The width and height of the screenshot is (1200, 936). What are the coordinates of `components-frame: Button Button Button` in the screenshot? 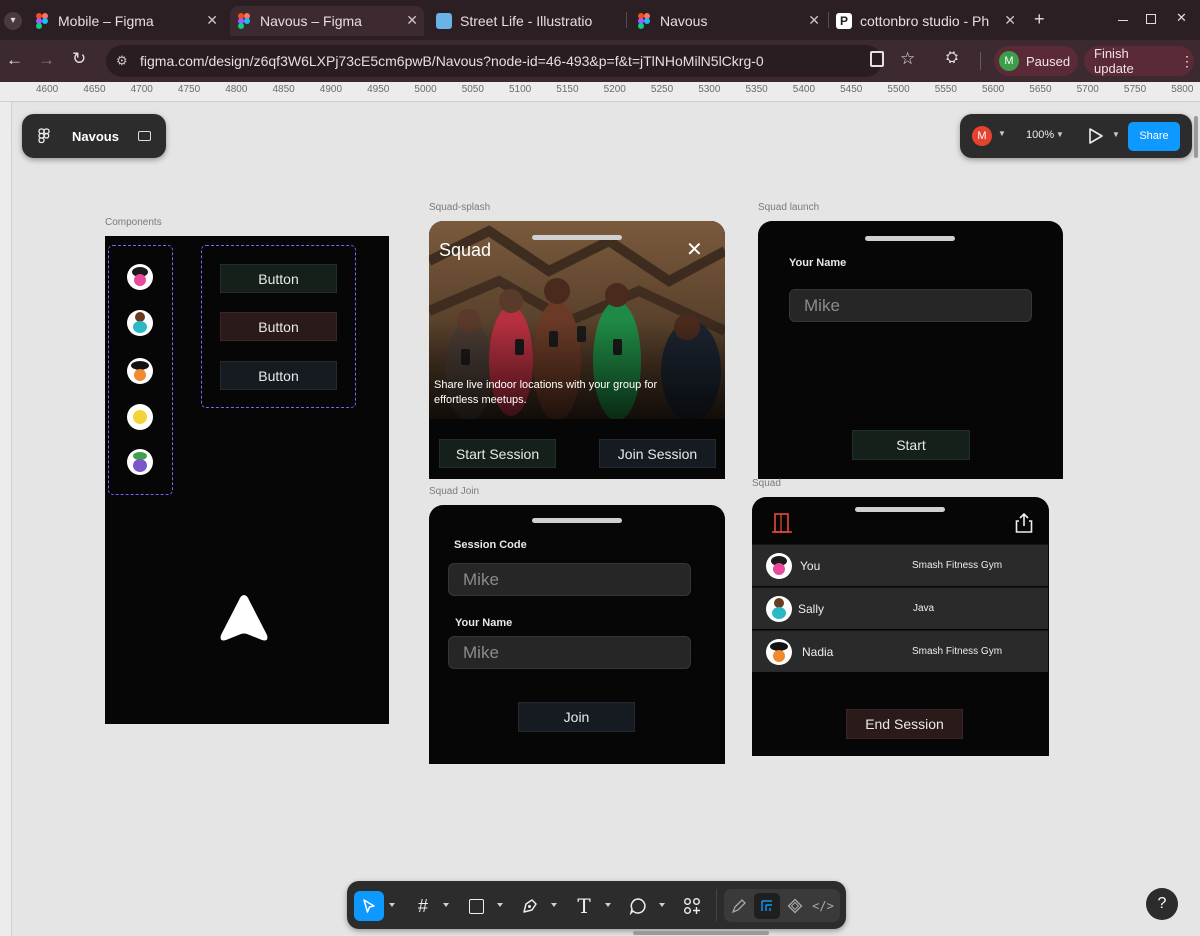 It's located at (247, 480).